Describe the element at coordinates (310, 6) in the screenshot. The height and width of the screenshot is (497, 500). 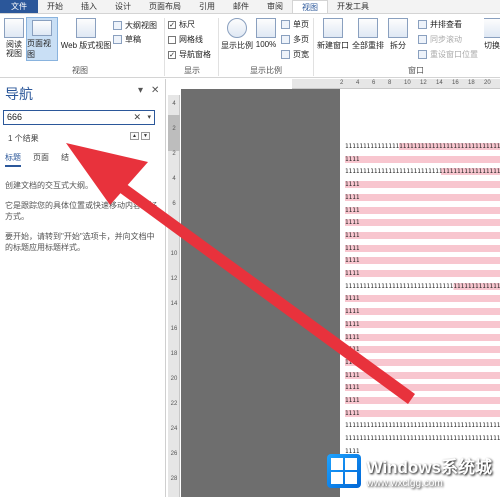
I see `tab-view: 视图` at that location.